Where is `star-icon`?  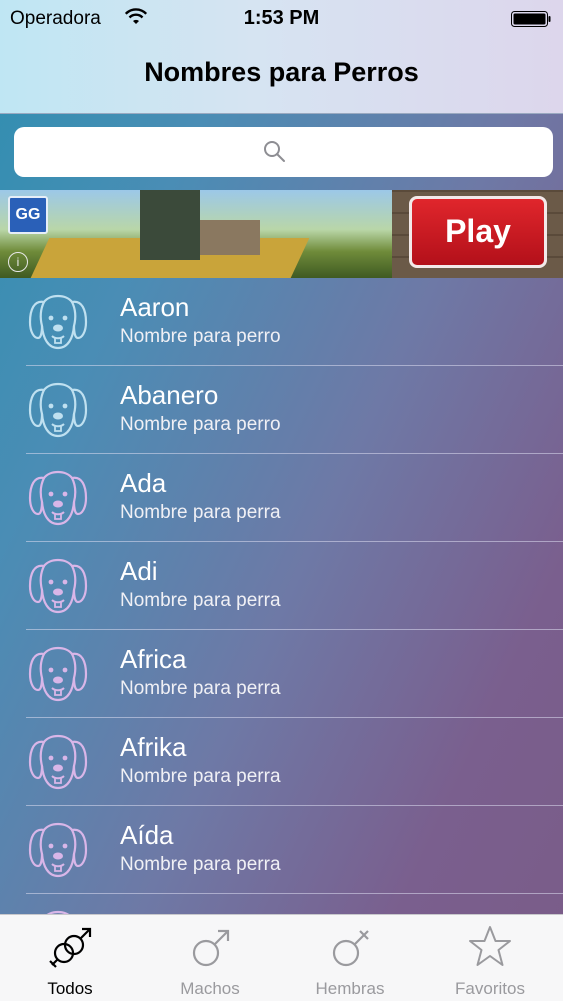
star-icon is located at coordinates (490, 946).